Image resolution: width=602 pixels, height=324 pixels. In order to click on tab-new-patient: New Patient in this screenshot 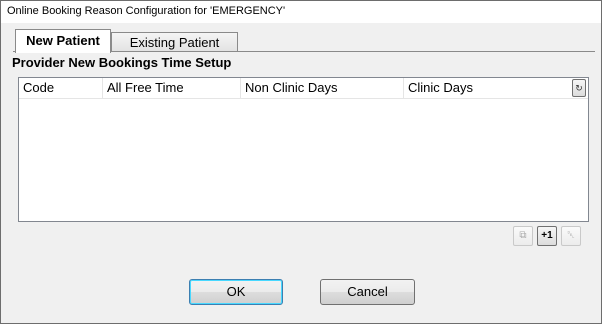, I will do `click(63, 41)`.